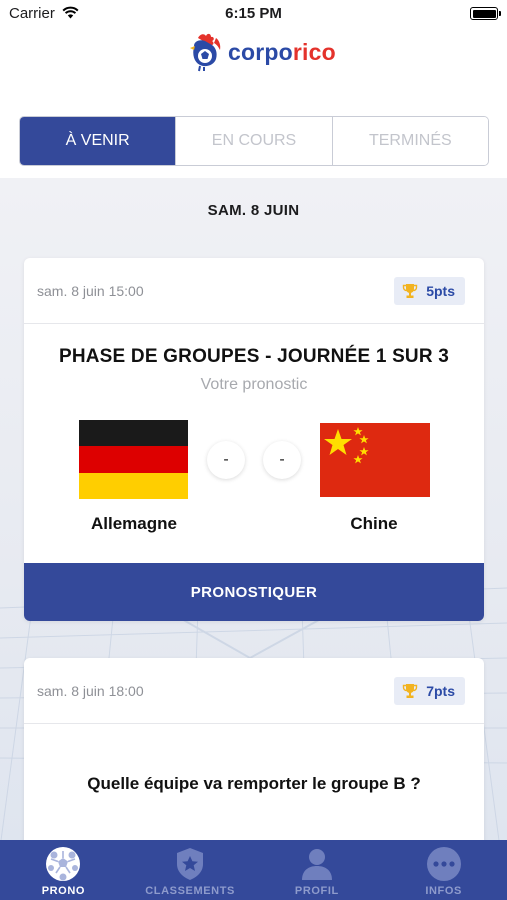 Image resolution: width=507 pixels, height=900 pixels. I want to click on match-status-tabs: À VENIR EN COURS TERMINÉS, so click(254, 141).